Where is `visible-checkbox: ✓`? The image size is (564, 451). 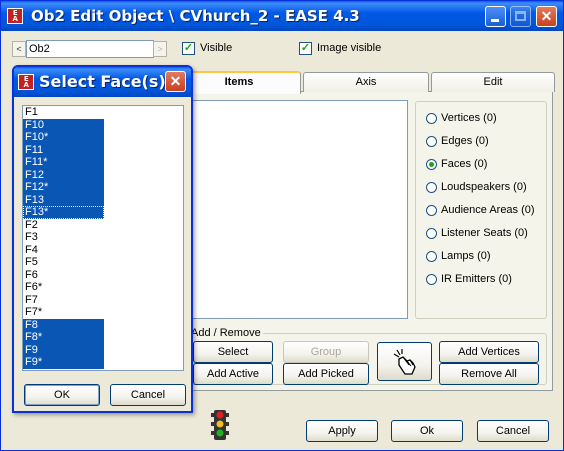 visible-checkbox: ✓ is located at coordinates (188, 48).